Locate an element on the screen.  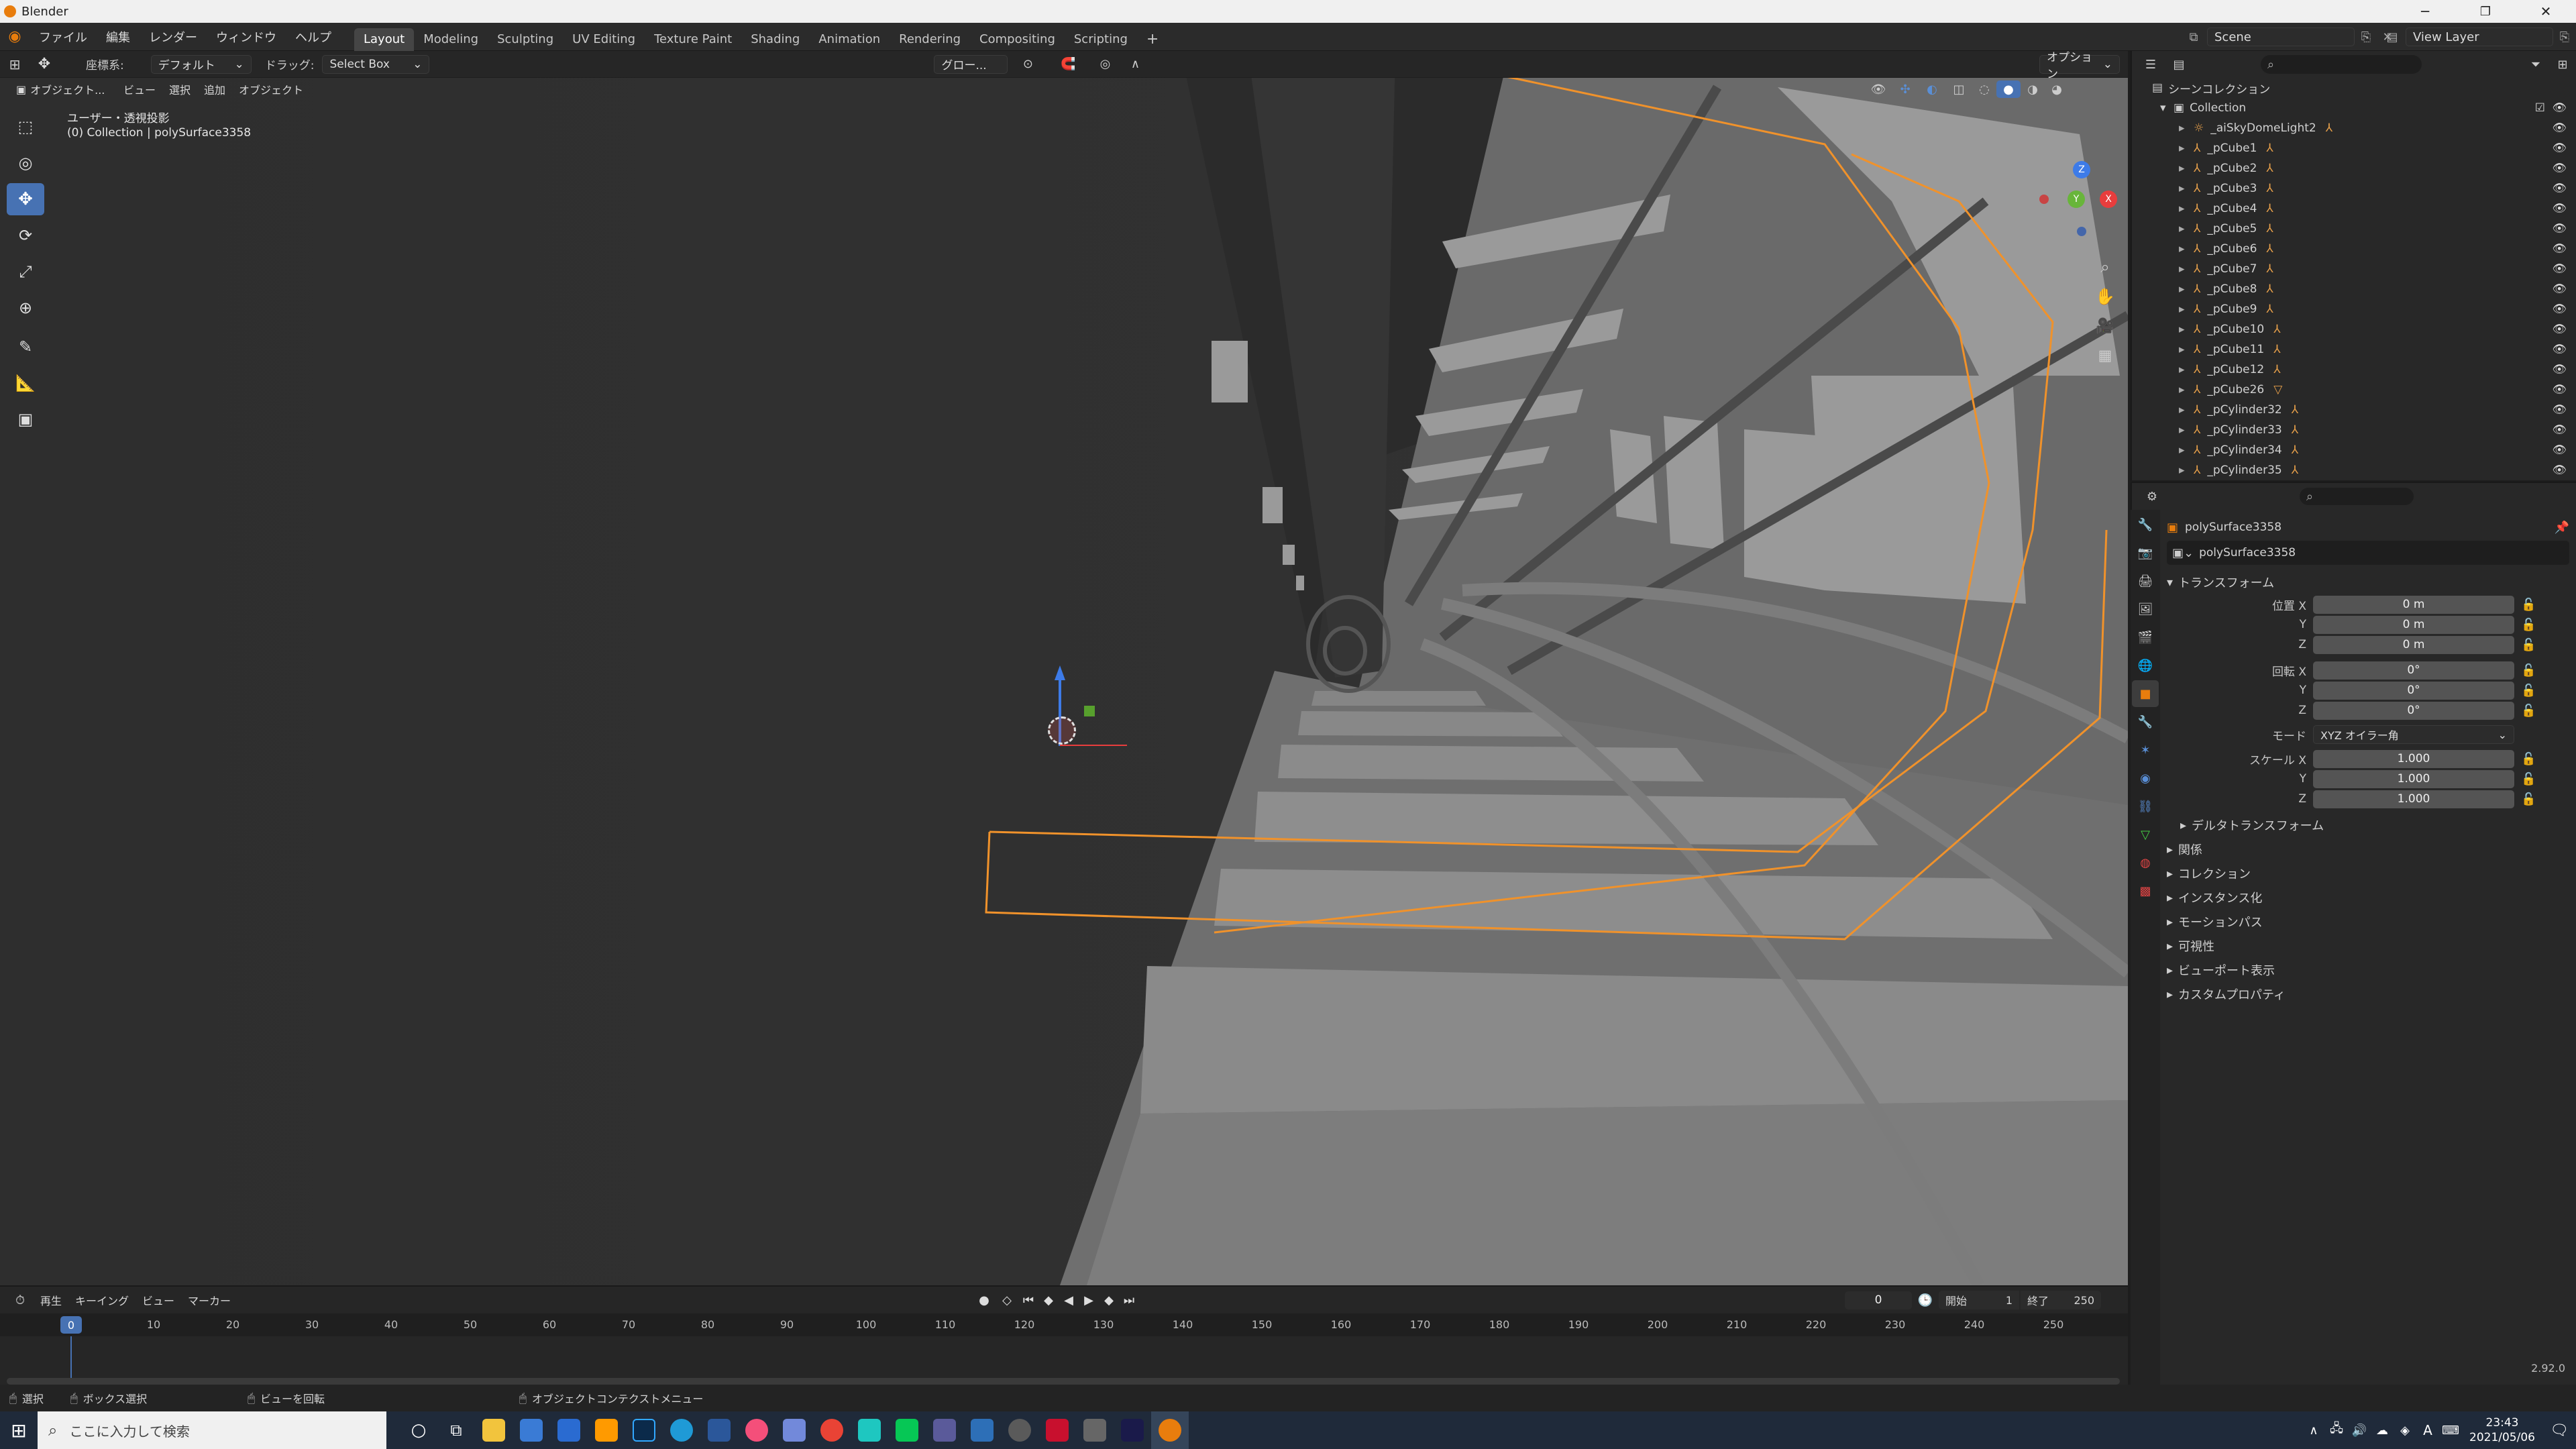
collection-row: ▾ ▣ Collection ☑ 👁 is located at coordinates (2354, 108).